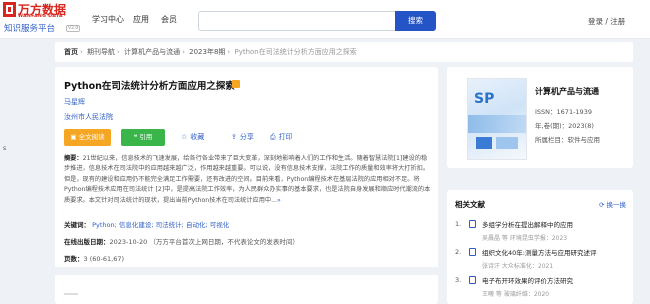 The image size is (650, 304). Describe the element at coordinates (101, 52) in the screenshot. I see `breadcrumb-journal-nav: 期刊导航` at that location.